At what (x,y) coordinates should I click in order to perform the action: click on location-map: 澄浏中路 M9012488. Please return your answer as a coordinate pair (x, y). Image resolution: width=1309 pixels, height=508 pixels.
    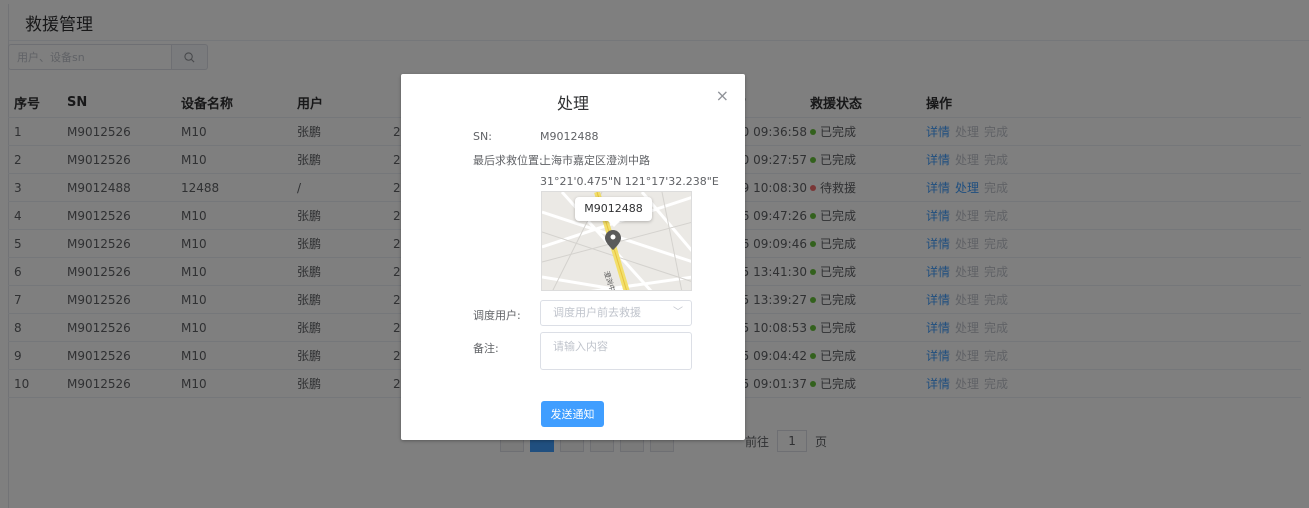
    Looking at the image, I should click on (616, 241).